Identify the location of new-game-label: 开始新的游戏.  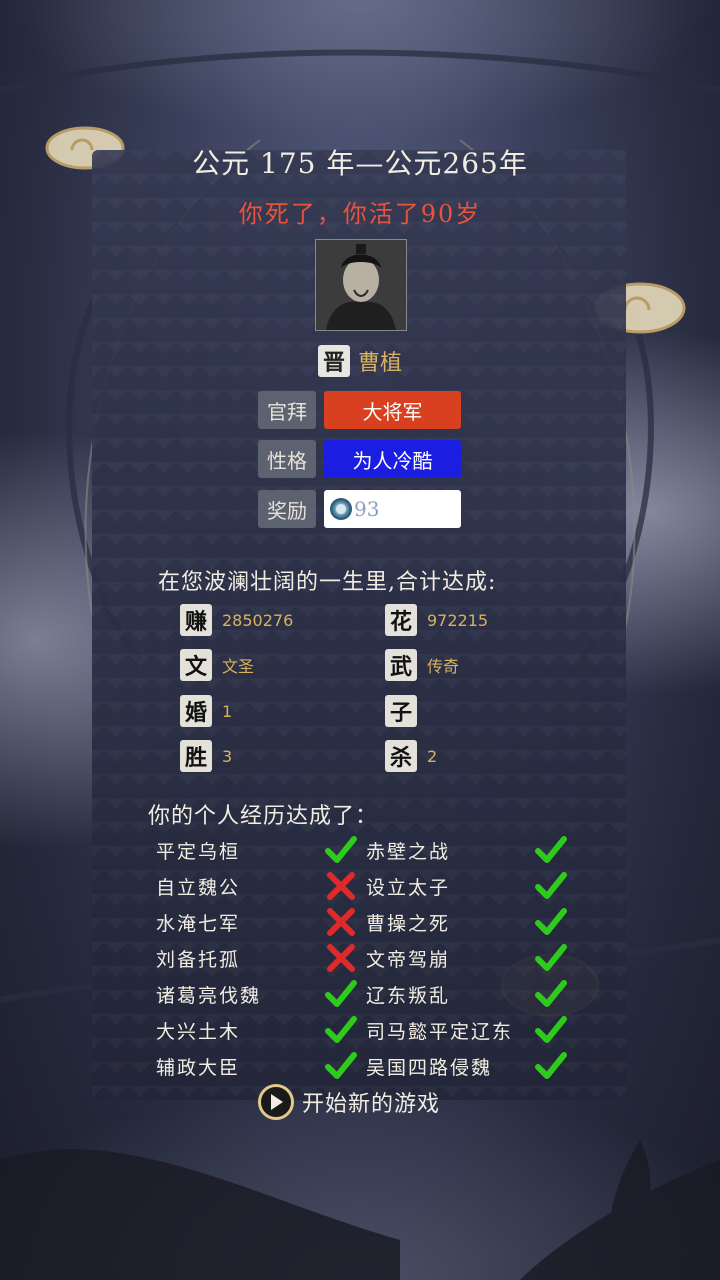
(371, 1104).